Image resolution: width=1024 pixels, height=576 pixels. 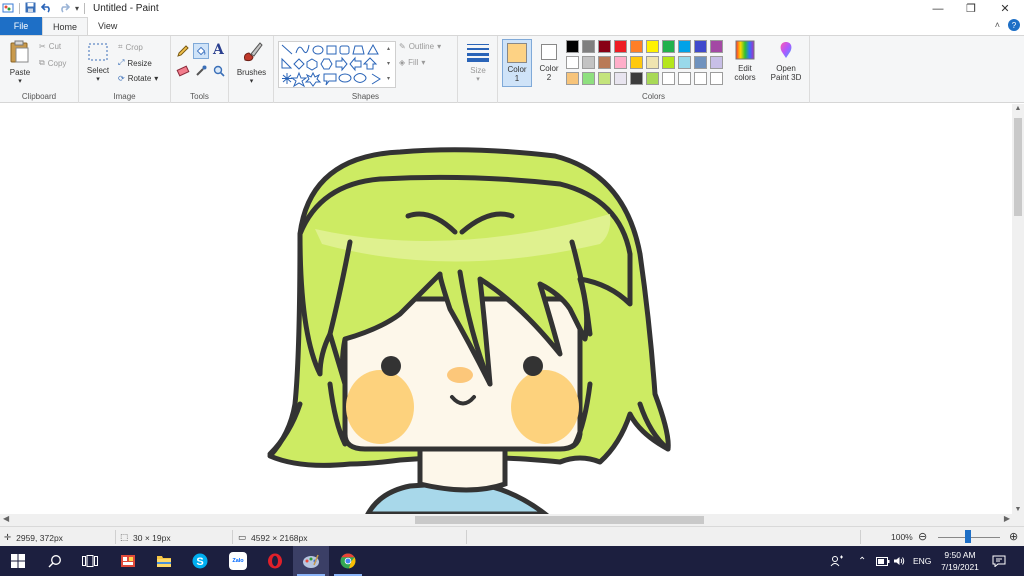 I want to click on task-view-button, so click(x=90, y=561).